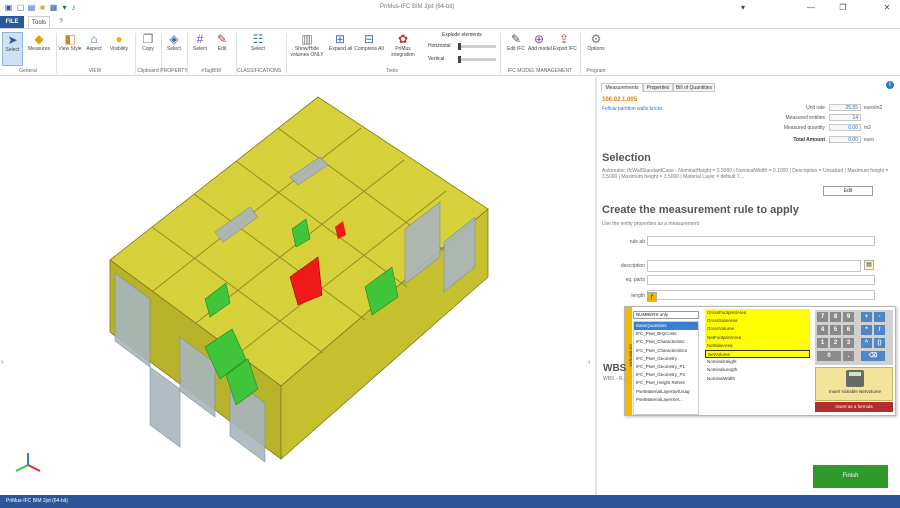 Image resolution: width=900 pixels, height=508 pixels. What do you see at coordinates (369, 49) in the screenshot?
I see `compress-all-button: ⊟ Compress All` at bounding box center [369, 49].